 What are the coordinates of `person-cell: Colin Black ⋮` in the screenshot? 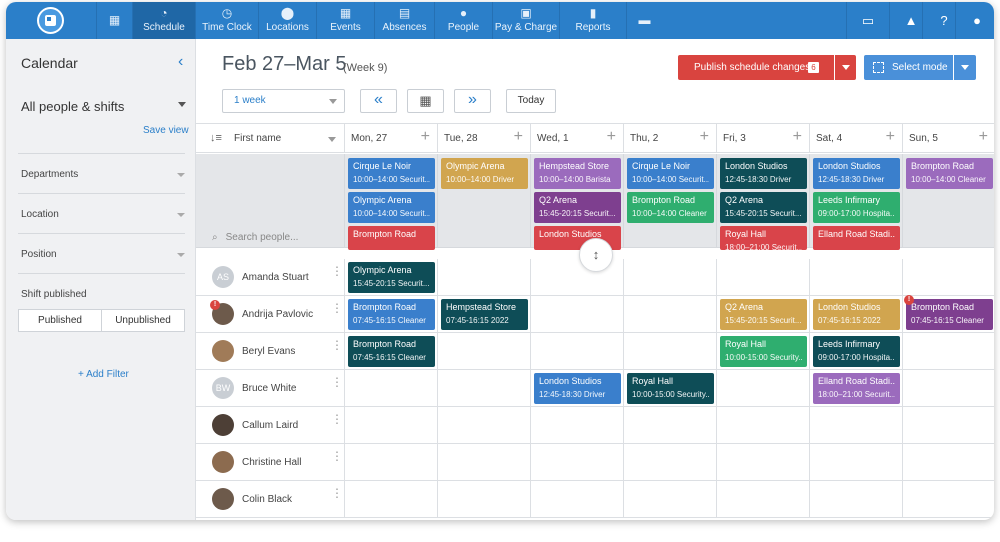 It's located at (270, 499).